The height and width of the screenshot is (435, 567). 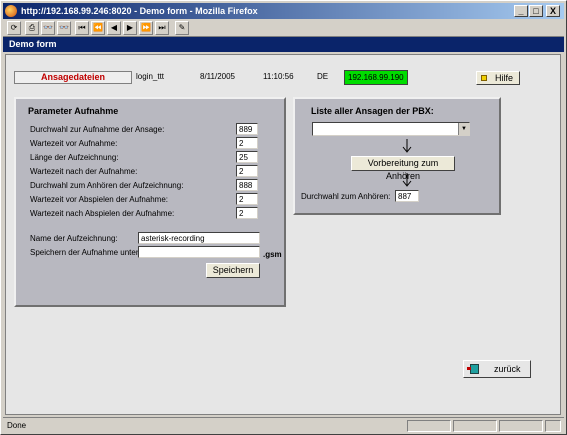 What do you see at coordinates (82, 28) in the screenshot?
I see `first-icon: ⏮` at bounding box center [82, 28].